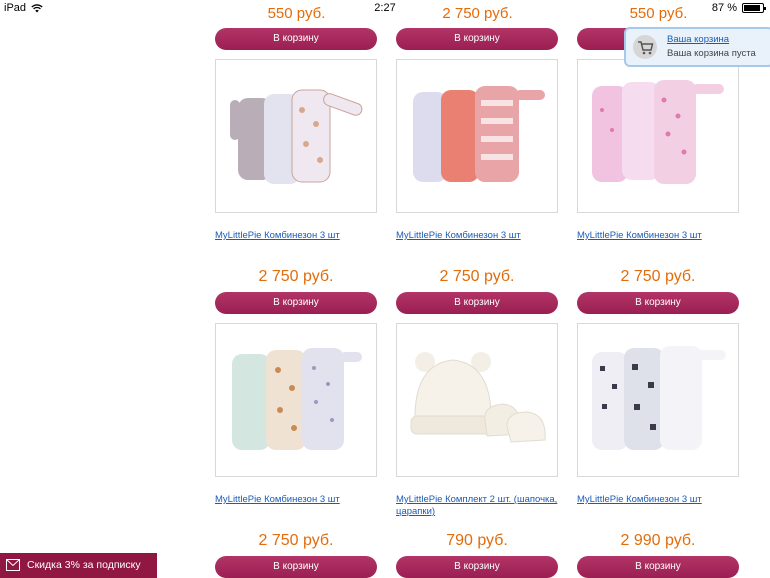 The image size is (770, 578). Describe the element at coordinates (477, 13) in the screenshot. I see `price-partial: 2 750 руб.` at that location.